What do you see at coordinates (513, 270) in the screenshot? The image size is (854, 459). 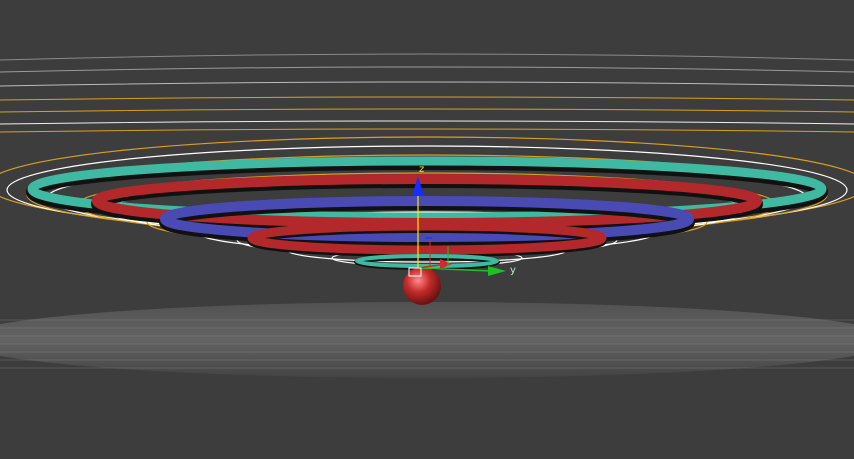 I see `gizmo-y-label: y` at bounding box center [513, 270].